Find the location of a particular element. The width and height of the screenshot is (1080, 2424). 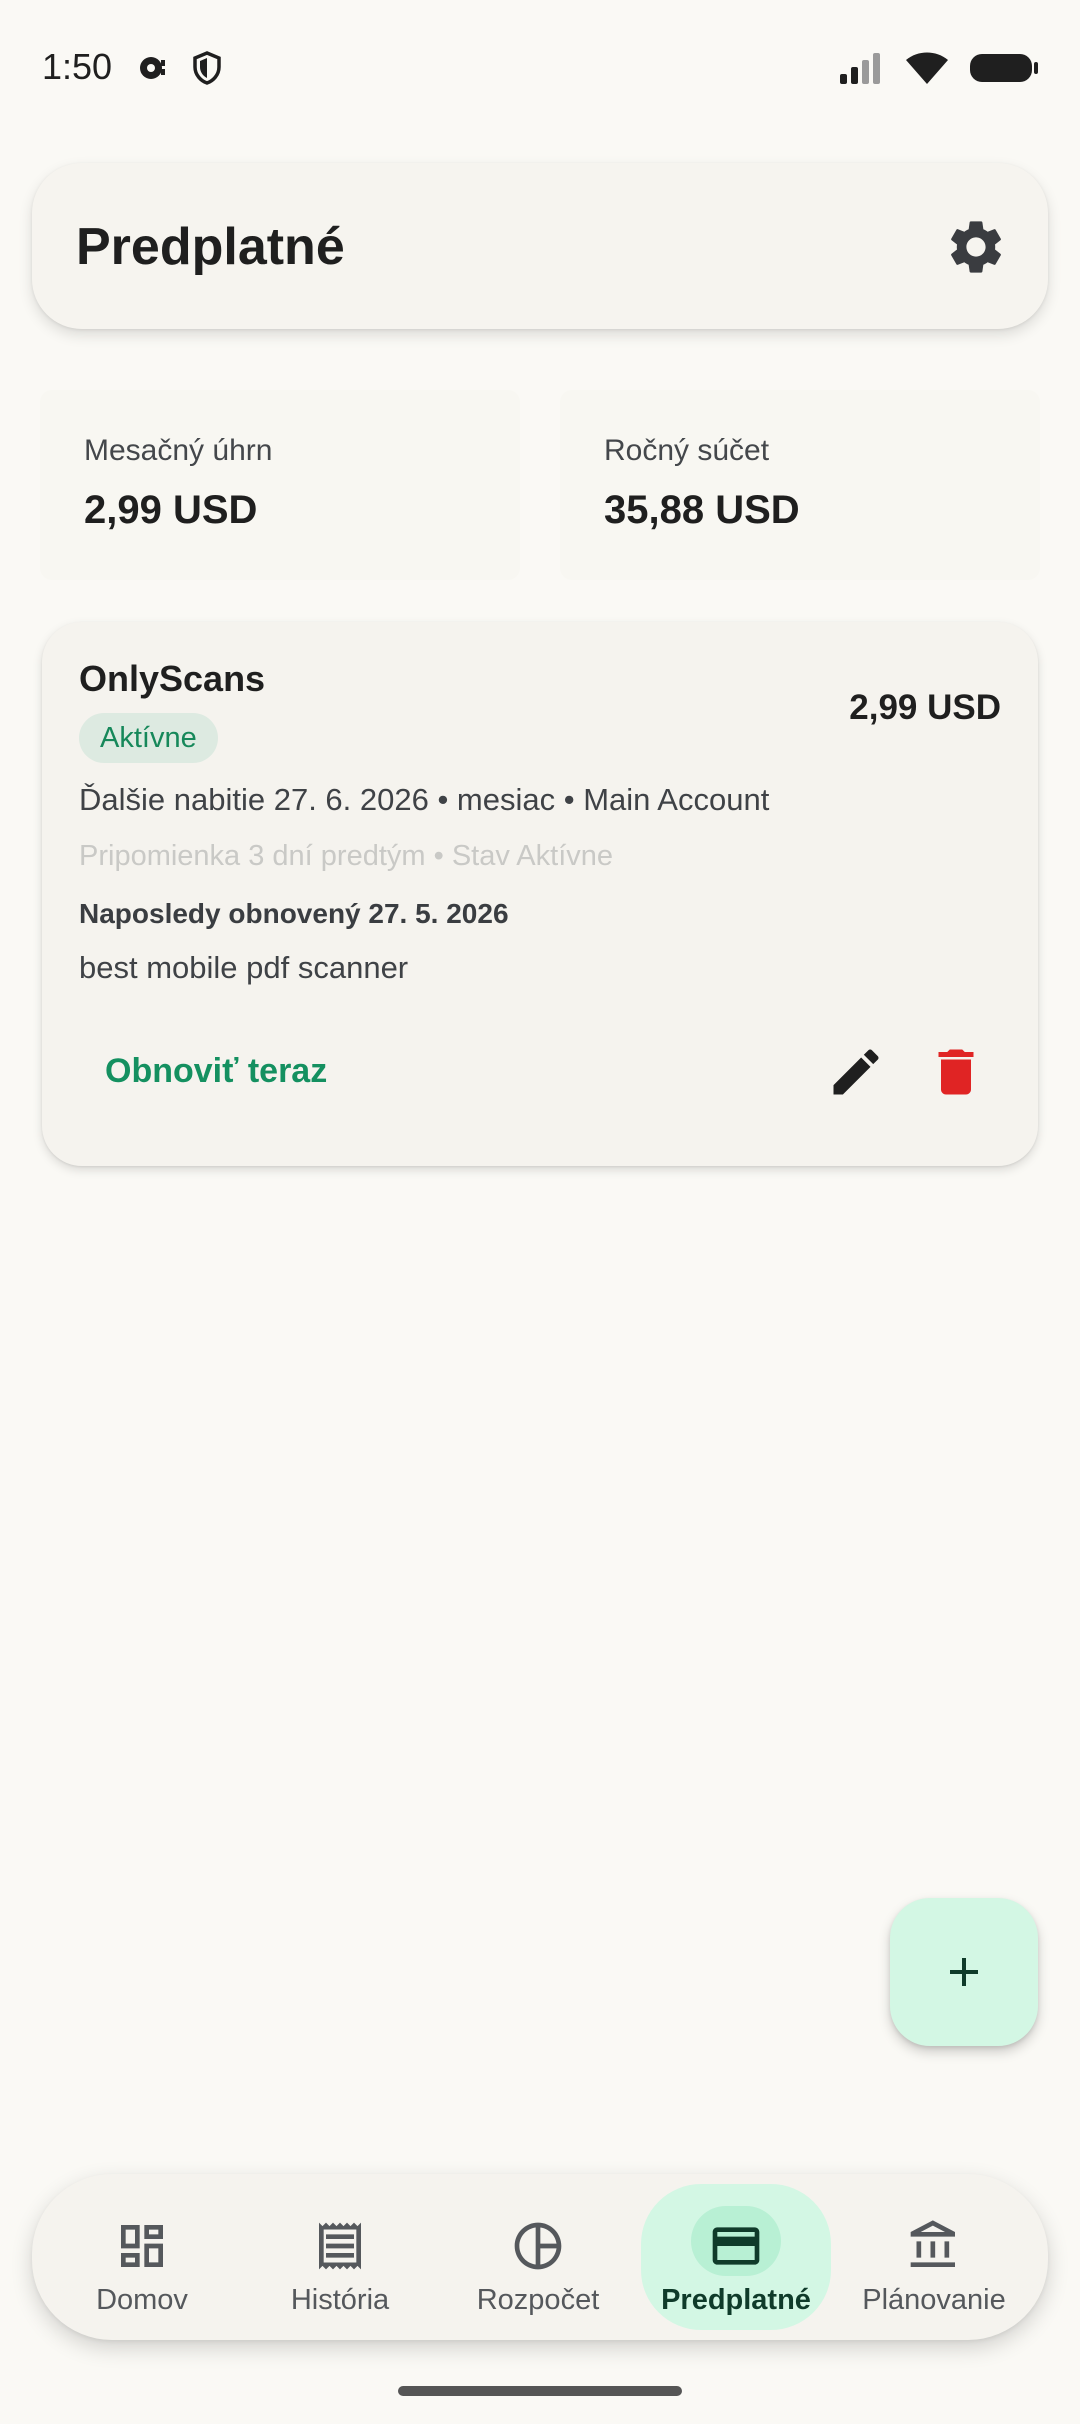

nav-item-planning: Plánovanie is located at coordinates (934, 2257).